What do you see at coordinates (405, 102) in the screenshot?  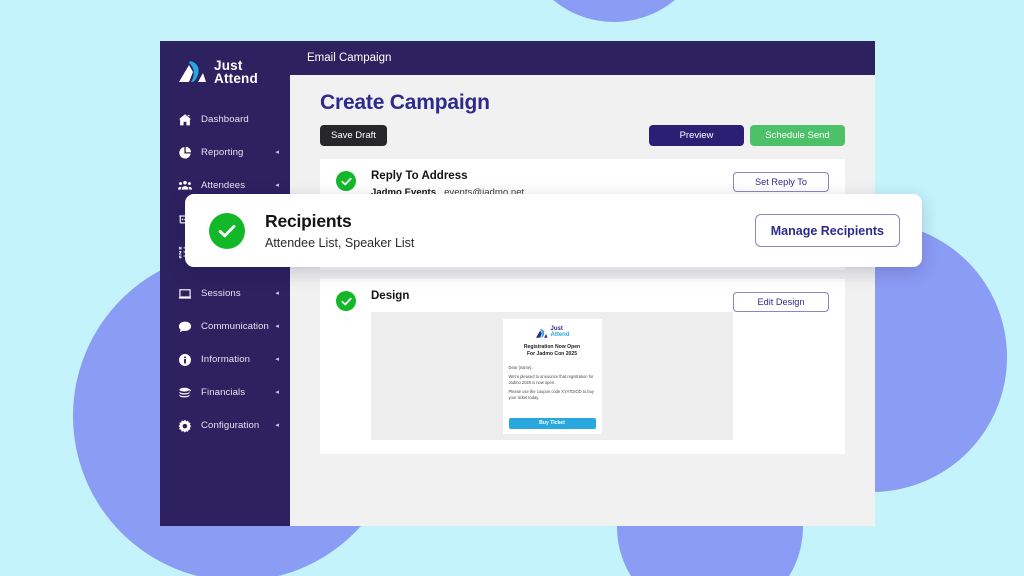 I see `page-title: Create Campaign` at bounding box center [405, 102].